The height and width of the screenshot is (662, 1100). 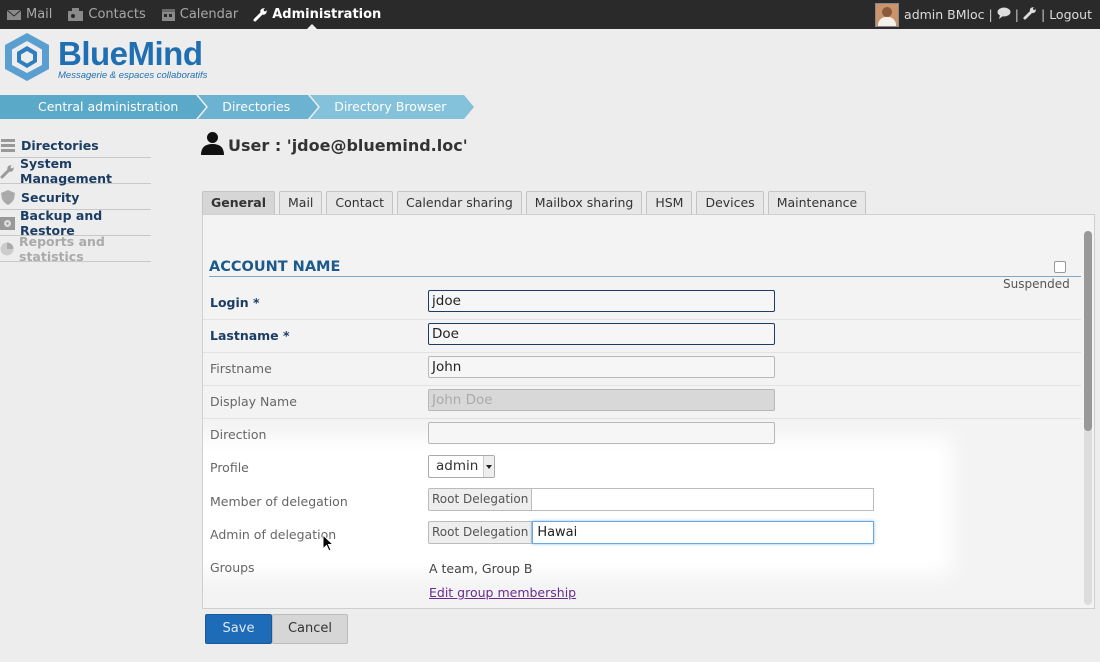 I want to click on chat-icon, so click(x=1004, y=14).